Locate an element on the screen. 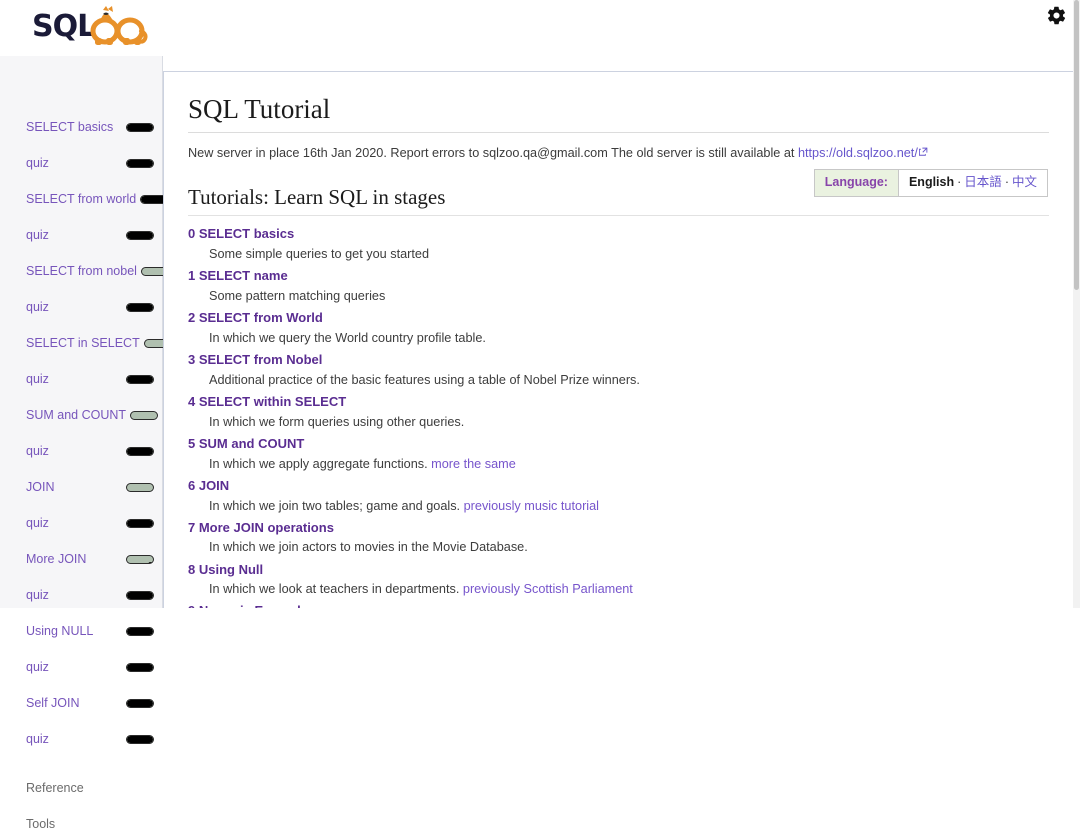 Image resolution: width=1080 pixels, height=833 pixels. sqlzoo-logo: SQL is located at coordinates (92, 27).